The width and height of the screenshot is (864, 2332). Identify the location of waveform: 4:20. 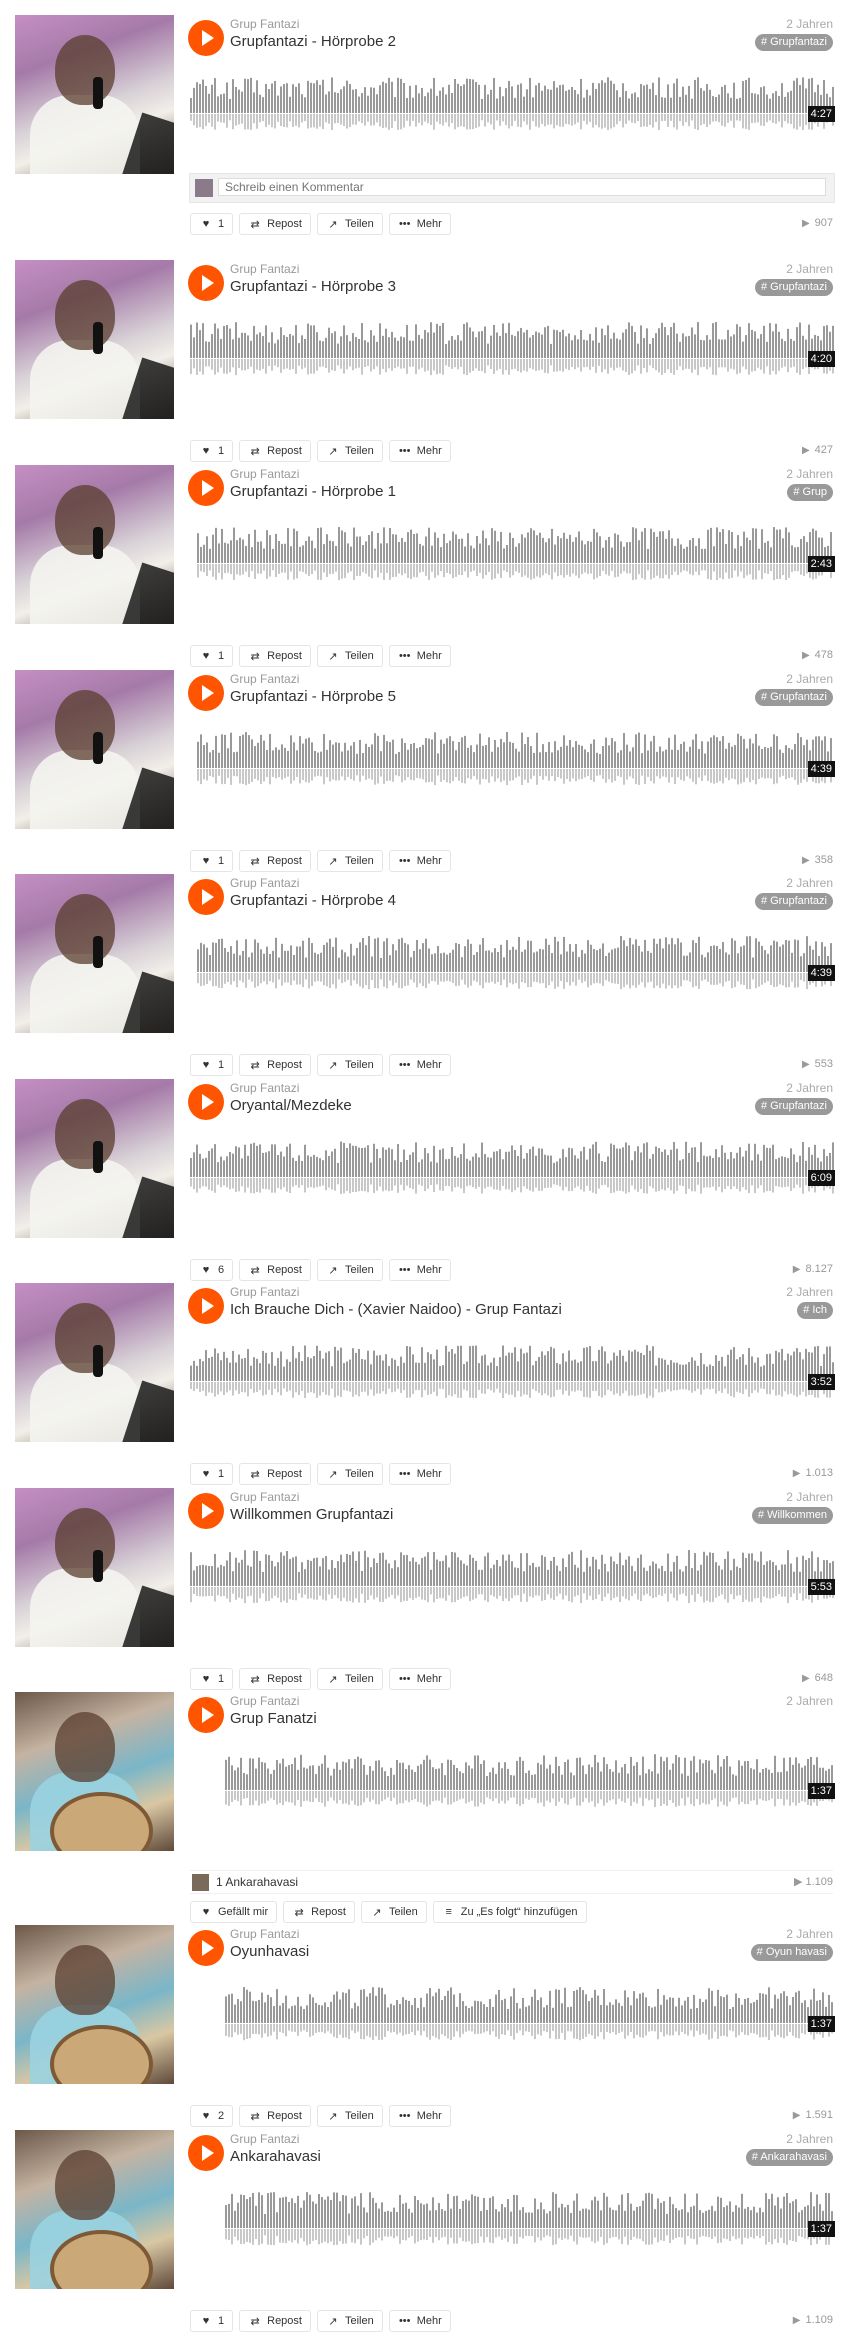
(512, 347).